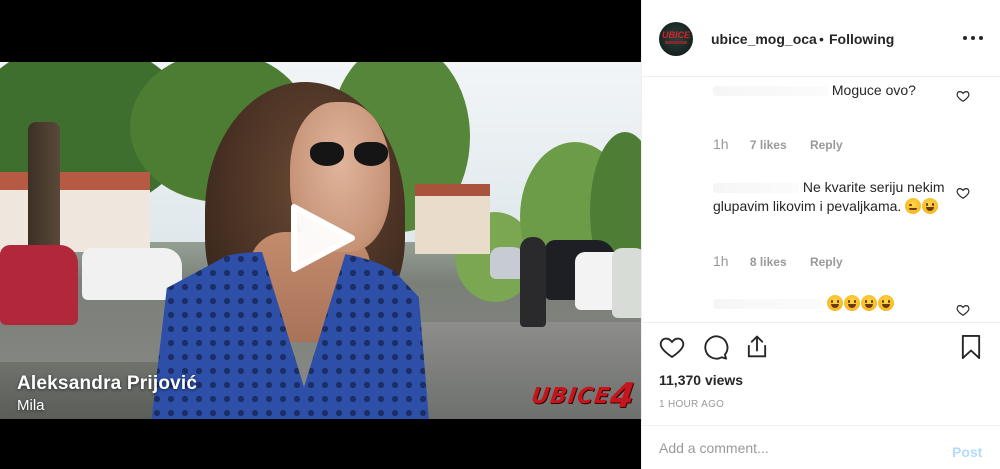 This screenshot has width=1000, height=469. I want to click on video-caption-role: Mila, so click(31, 405).